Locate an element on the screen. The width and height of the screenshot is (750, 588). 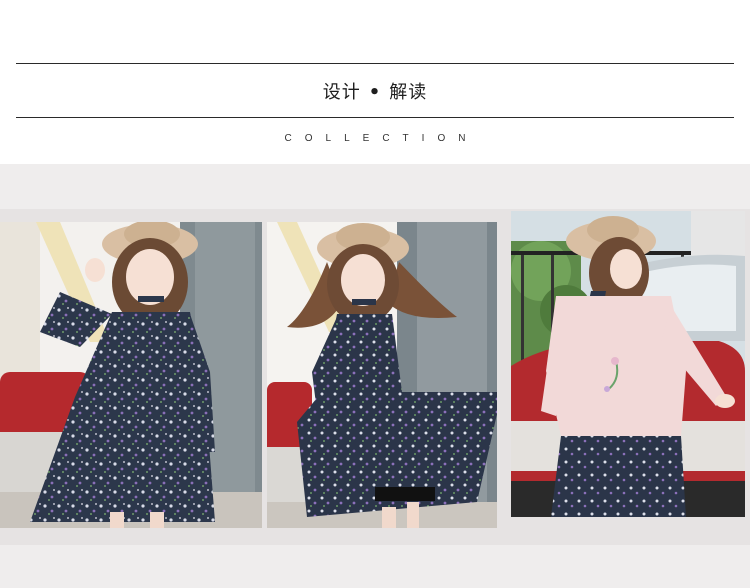
collection-subtitle: COLLECTION is located at coordinates (381, 138).